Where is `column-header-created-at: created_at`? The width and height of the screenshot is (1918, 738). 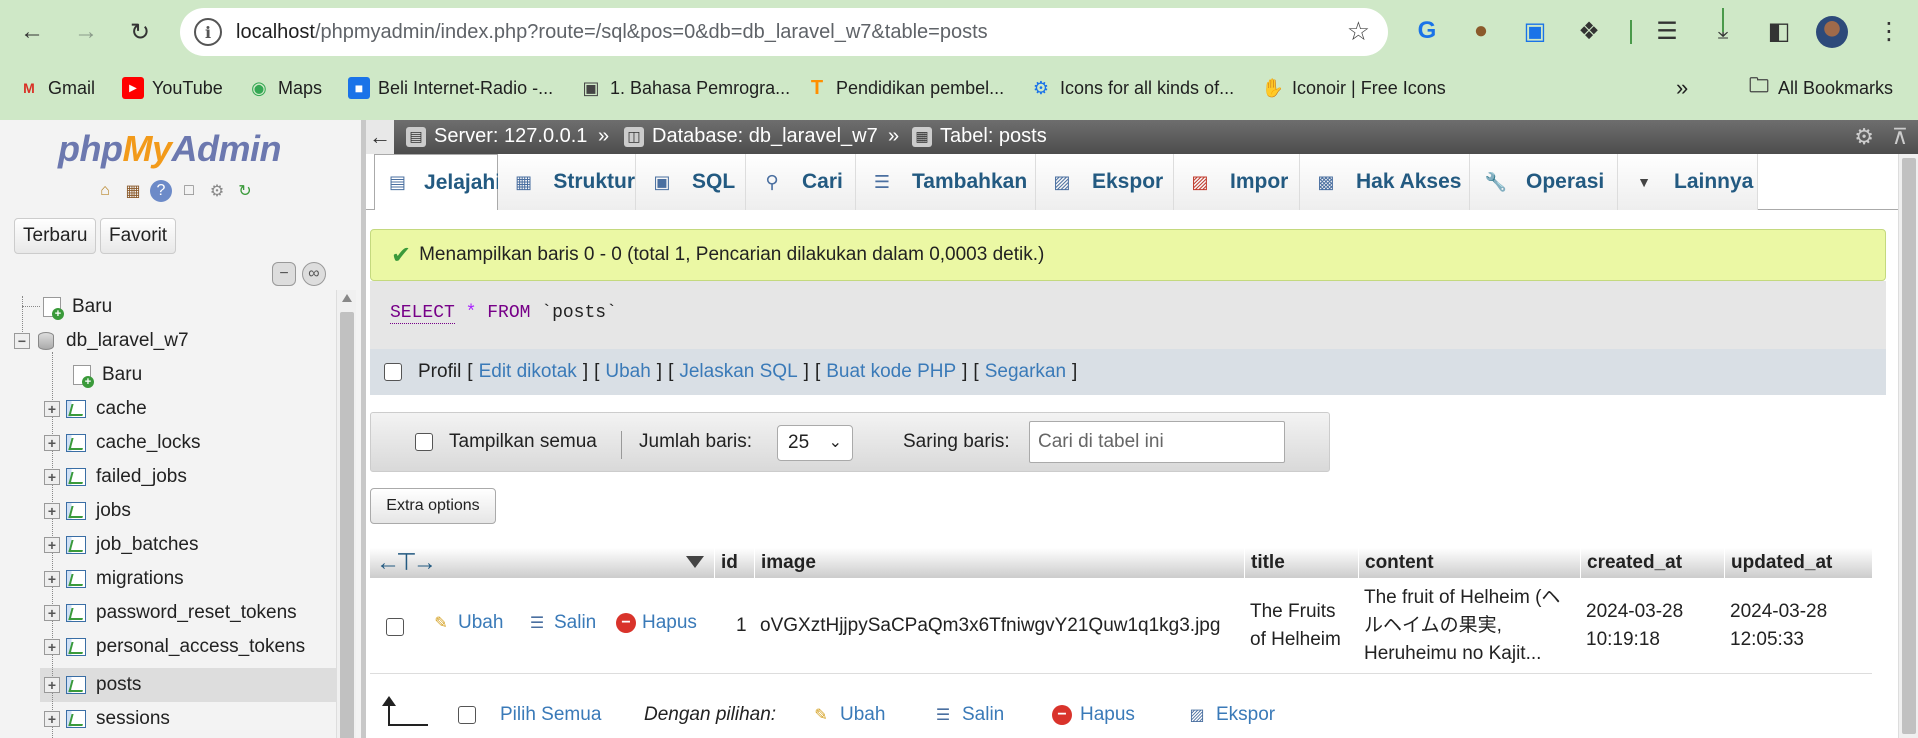 column-header-created-at: created_at is located at coordinates (1652, 563).